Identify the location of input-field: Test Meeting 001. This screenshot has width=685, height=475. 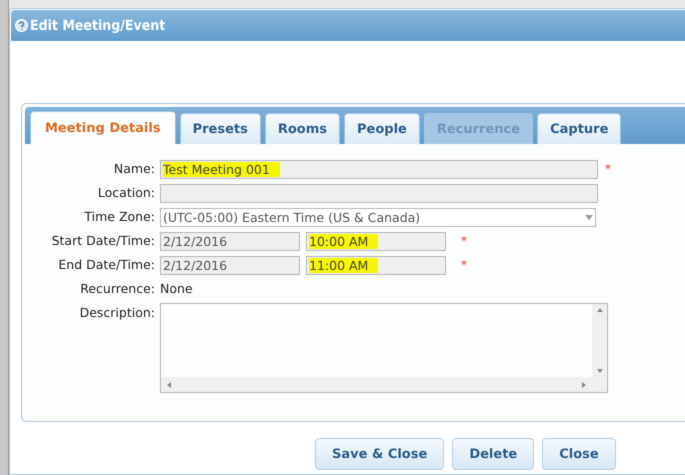
(379, 169).